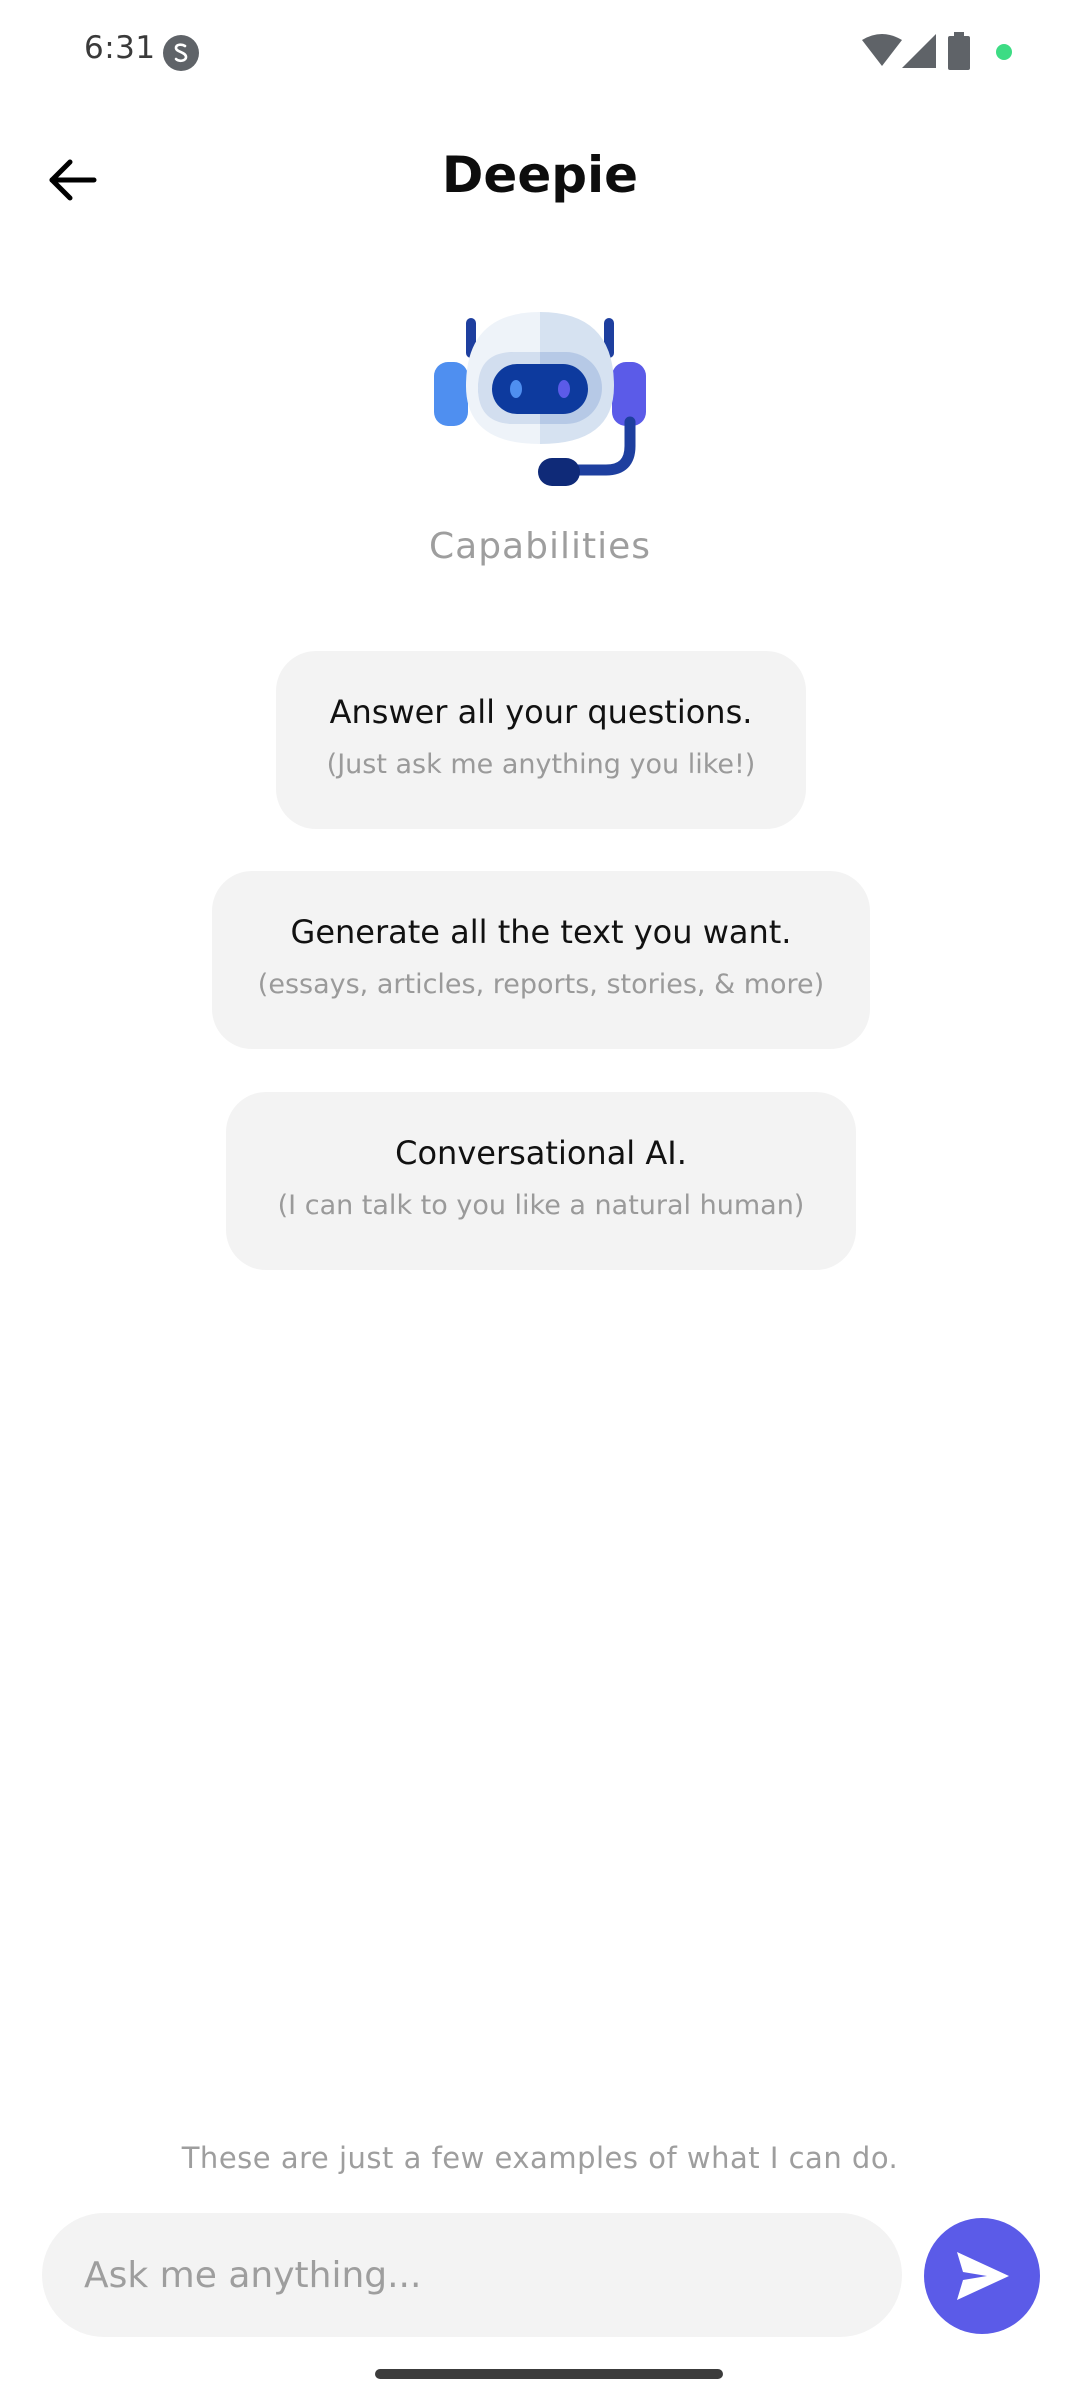  What do you see at coordinates (919, 51) in the screenshot?
I see `cell-signal-icon` at bounding box center [919, 51].